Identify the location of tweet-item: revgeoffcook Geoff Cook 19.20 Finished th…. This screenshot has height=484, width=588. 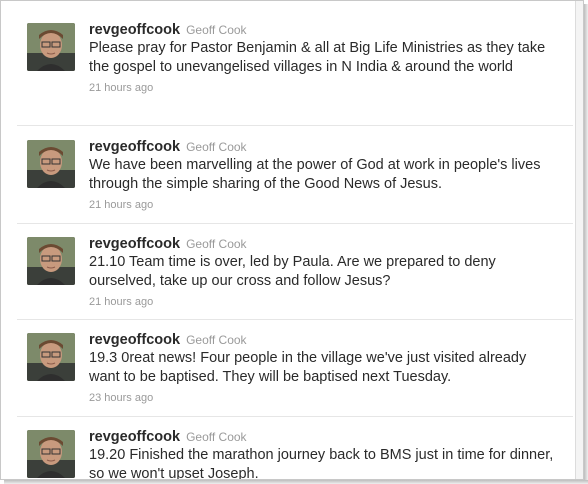
(295, 448).